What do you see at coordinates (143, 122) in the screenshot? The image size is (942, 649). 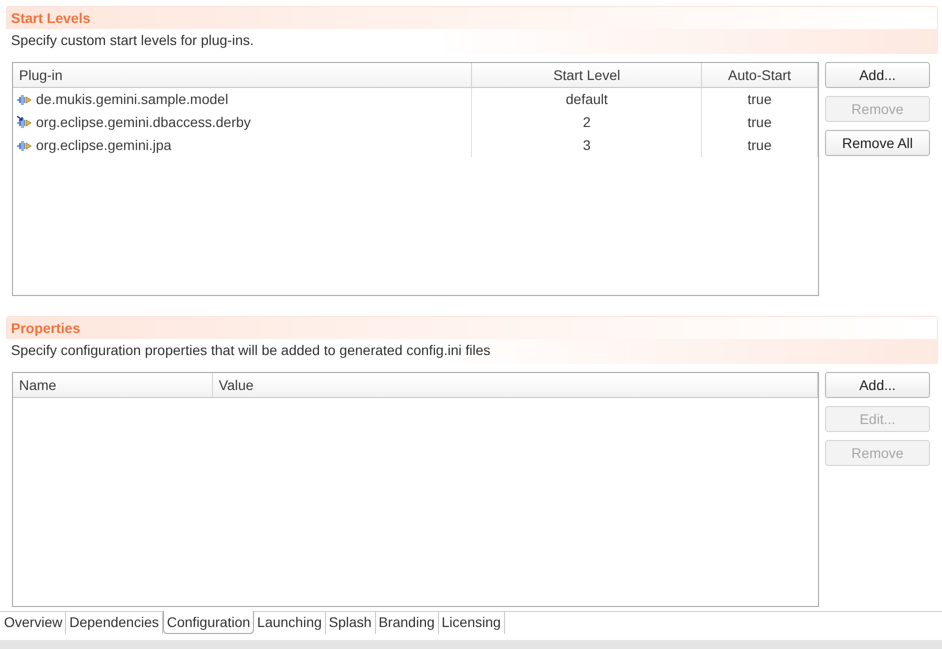 I see `table-cell-text: org.eclipse.gemini.dbaccess.derby` at bounding box center [143, 122].